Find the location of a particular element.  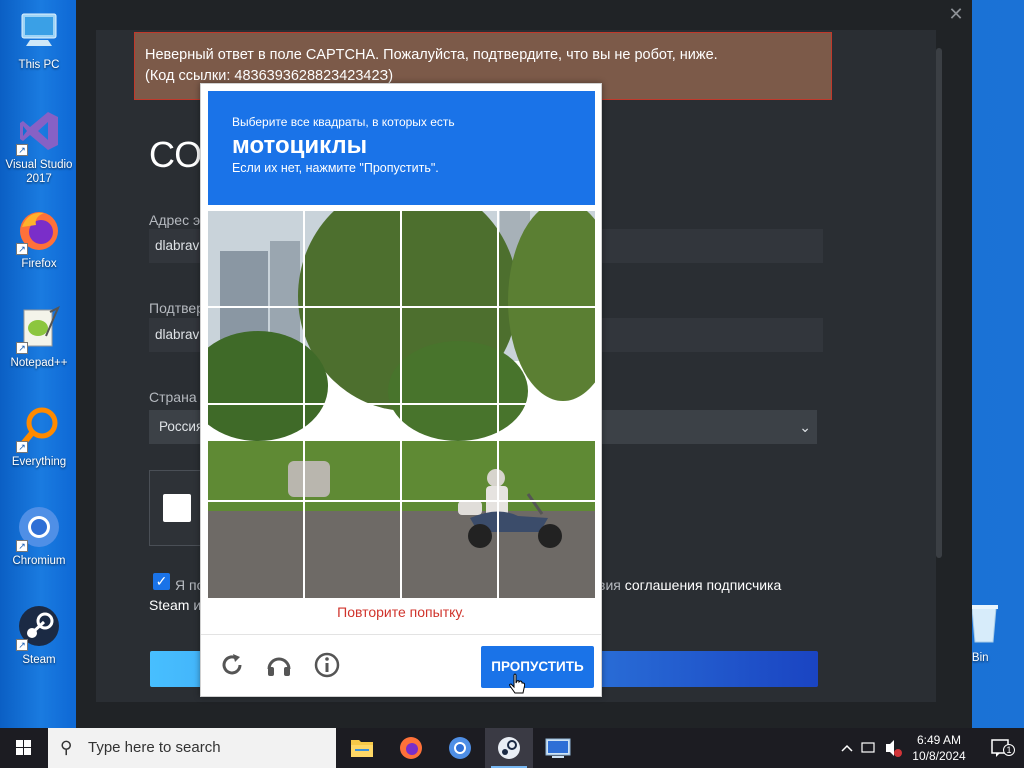

search-placeholder: Type here to search is located at coordinates (154, 747).